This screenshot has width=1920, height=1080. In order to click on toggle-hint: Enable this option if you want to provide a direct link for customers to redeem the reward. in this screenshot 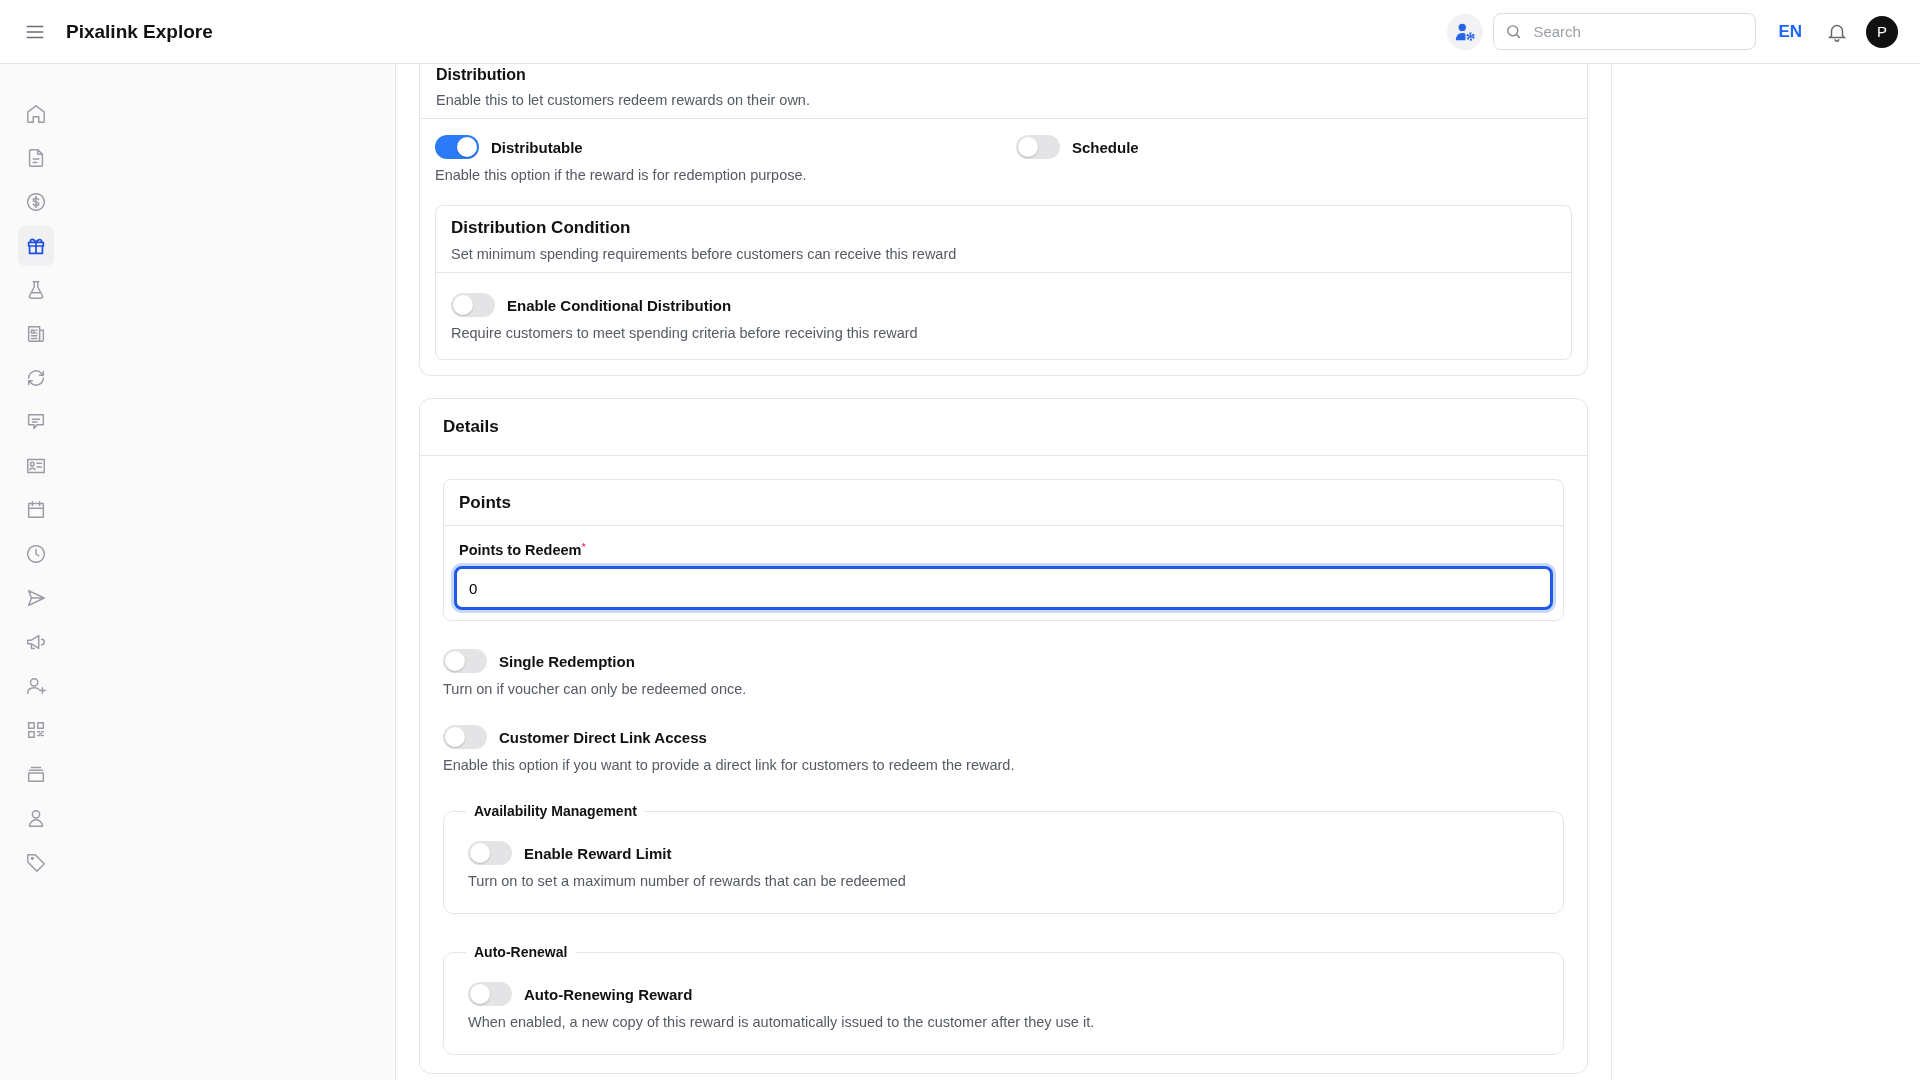, I will do `click(729, 765)`.